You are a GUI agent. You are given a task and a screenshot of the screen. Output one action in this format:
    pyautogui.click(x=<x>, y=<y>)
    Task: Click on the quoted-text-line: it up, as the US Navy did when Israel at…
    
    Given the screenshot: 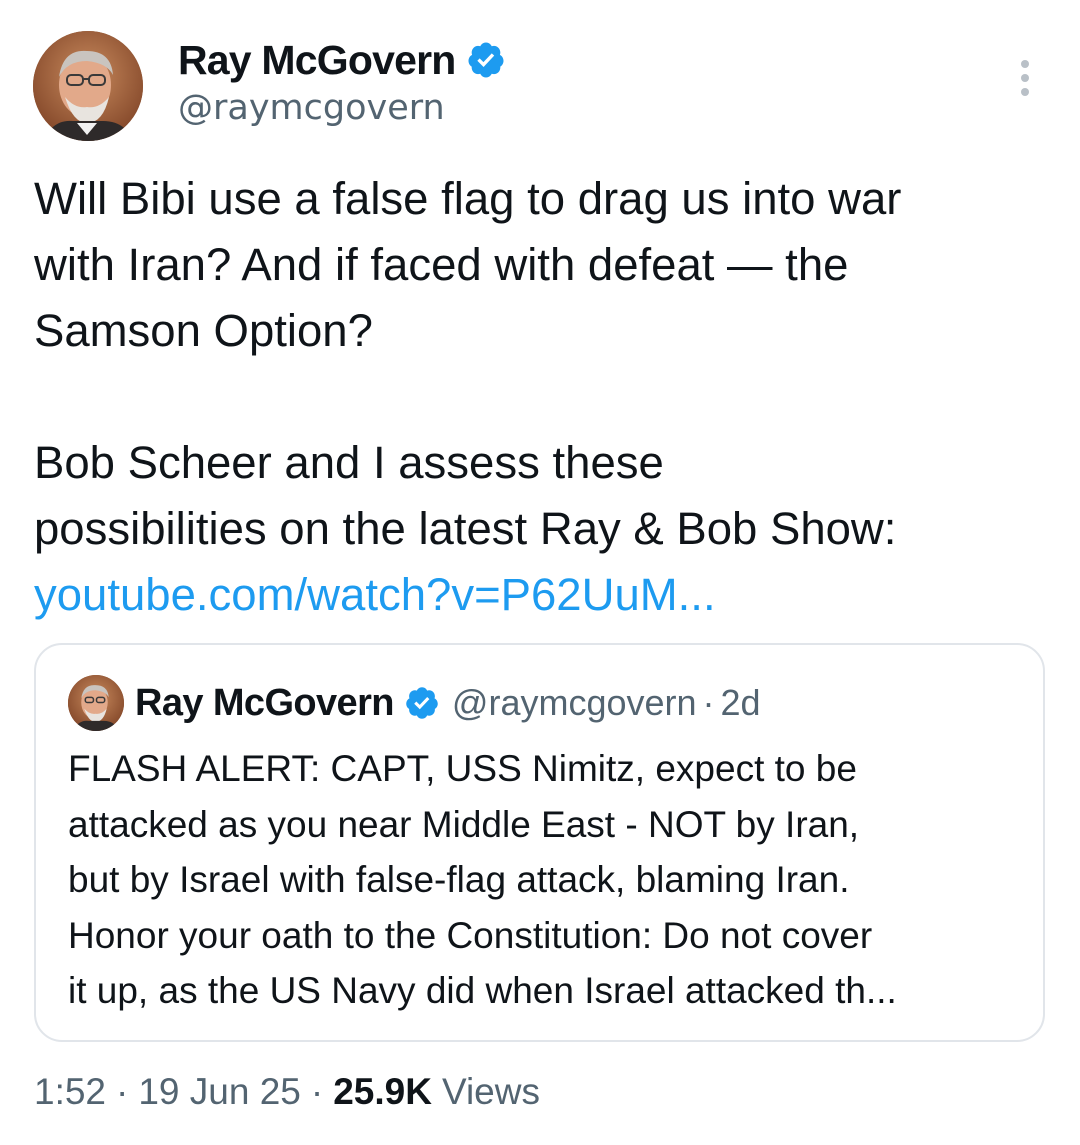 What is the action you would take?
    pyautogui.click(x=482, y=990)
    